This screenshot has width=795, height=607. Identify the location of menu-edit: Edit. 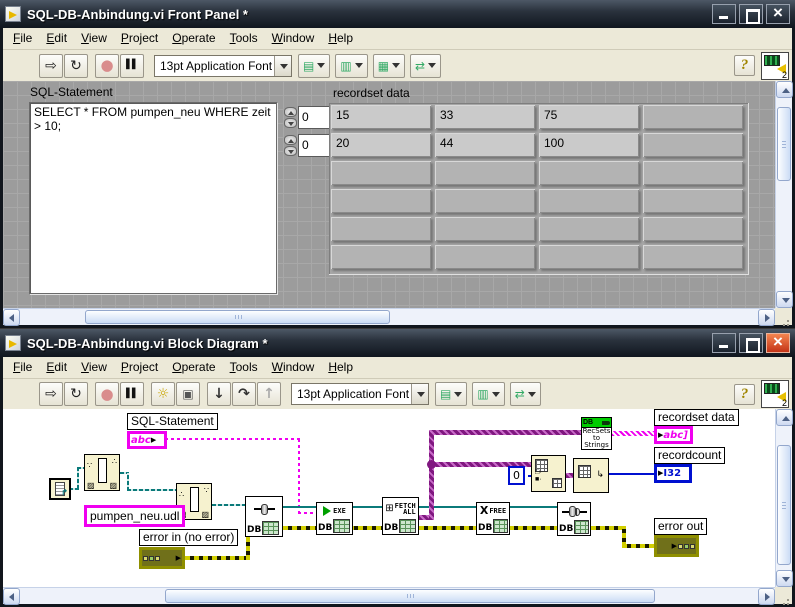
(57, 367).